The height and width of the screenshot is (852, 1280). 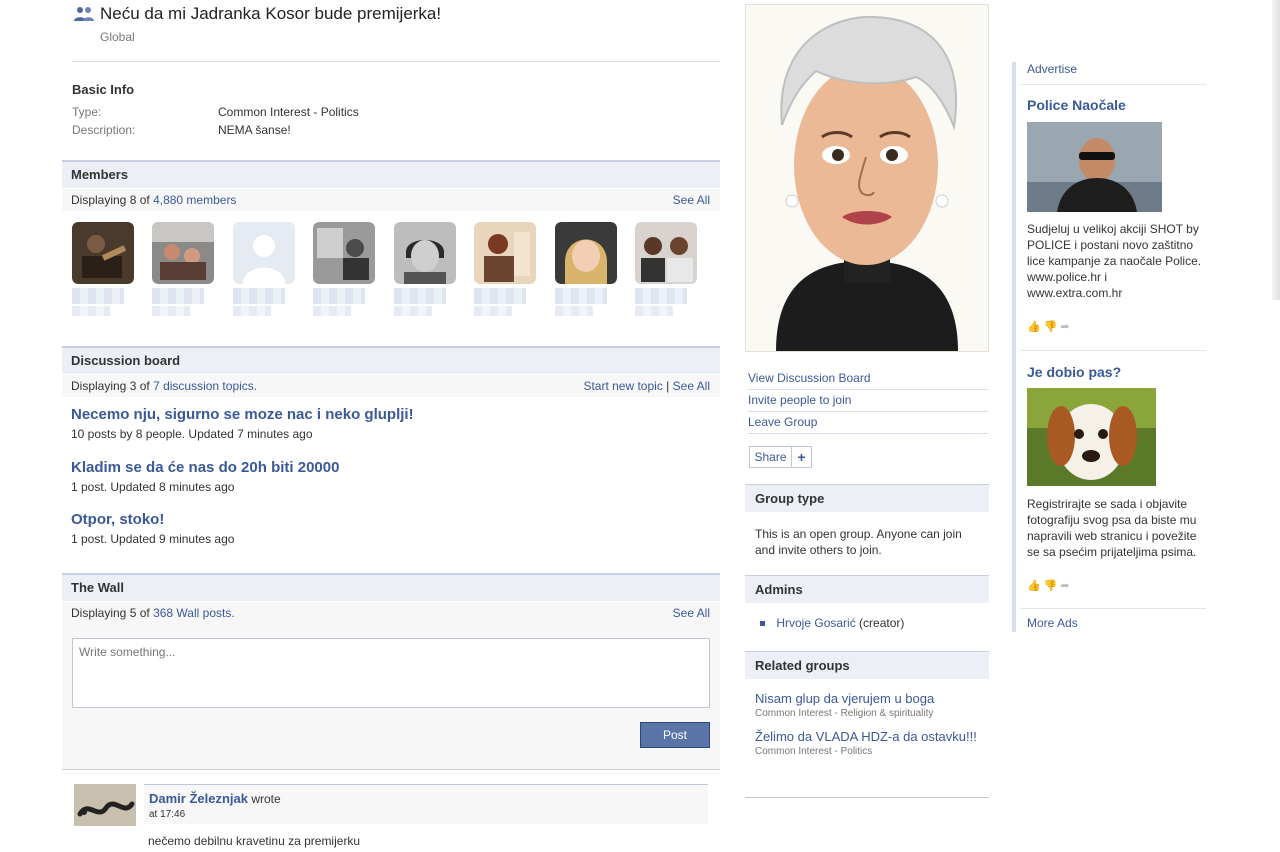 What do you see at coordinates (1014, 347) in the screenshot?
I see `ads-border` at bounding box center [1014, 347].